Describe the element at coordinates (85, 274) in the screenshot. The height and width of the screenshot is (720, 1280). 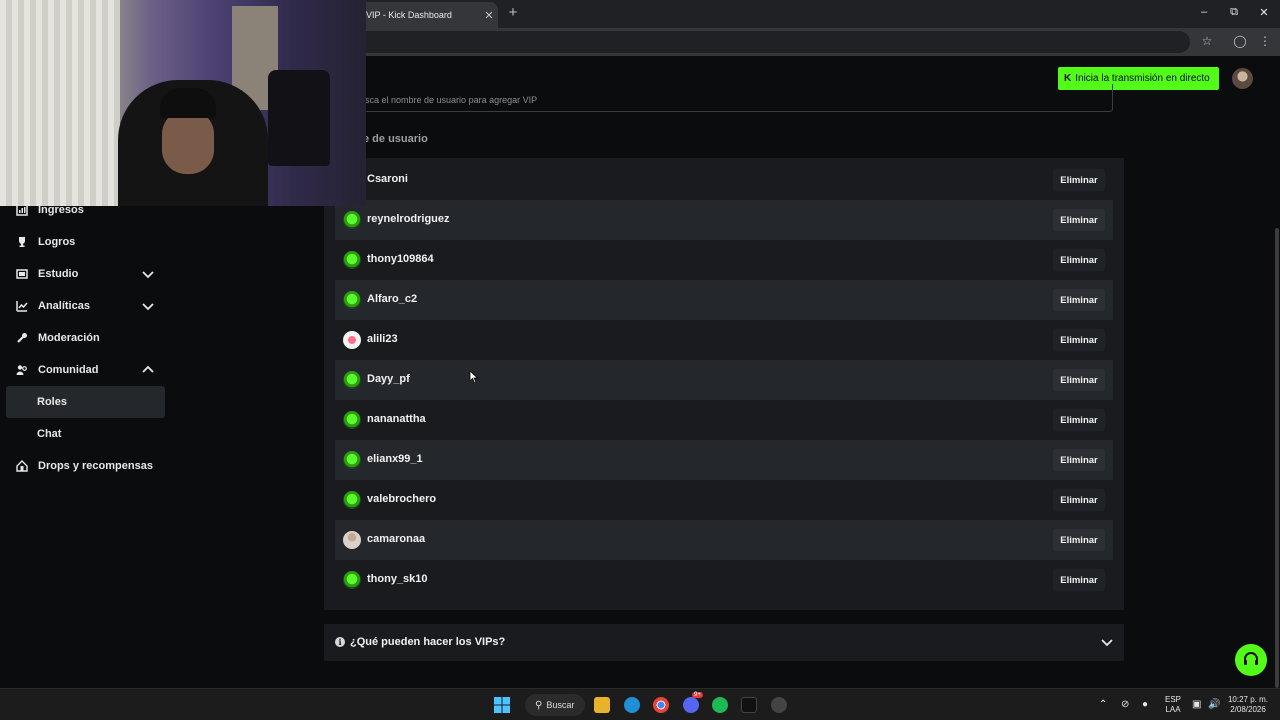
I see `sidebar-item-estudio: Estudio` at that location.